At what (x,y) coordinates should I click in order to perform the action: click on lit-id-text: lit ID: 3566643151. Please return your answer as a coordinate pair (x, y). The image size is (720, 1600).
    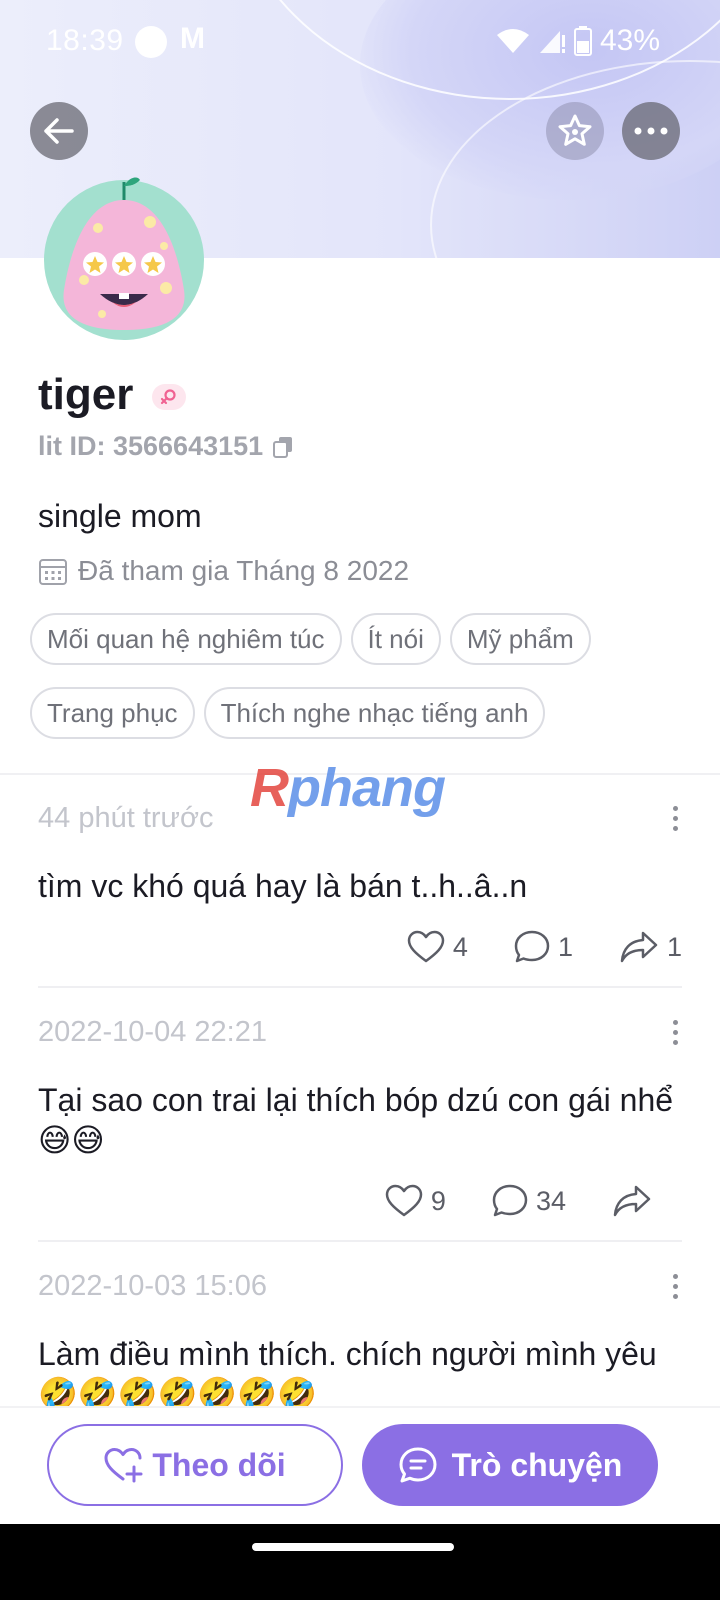
    Looking at the image, I should click on (151, 446).